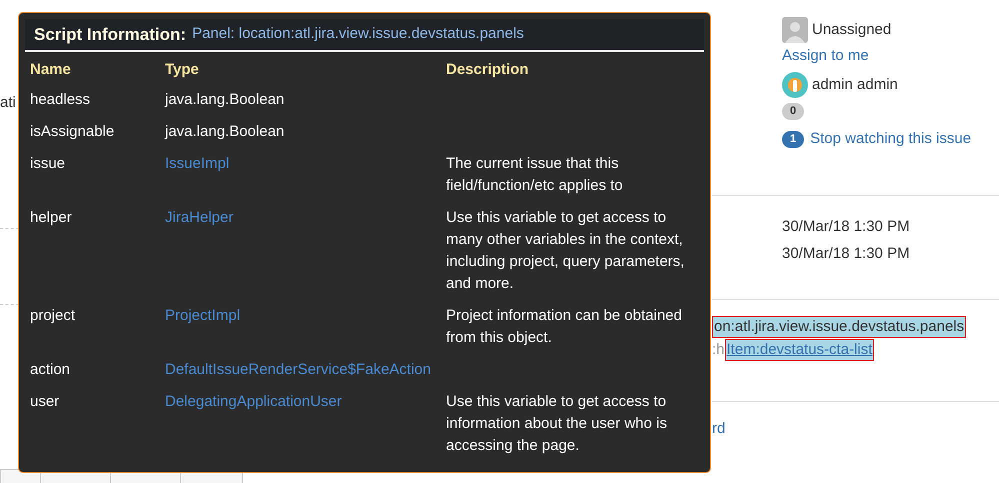 This screenshot has height=483, width=999. I want to click on assignee-name: Unassigned, so click(852, 30).